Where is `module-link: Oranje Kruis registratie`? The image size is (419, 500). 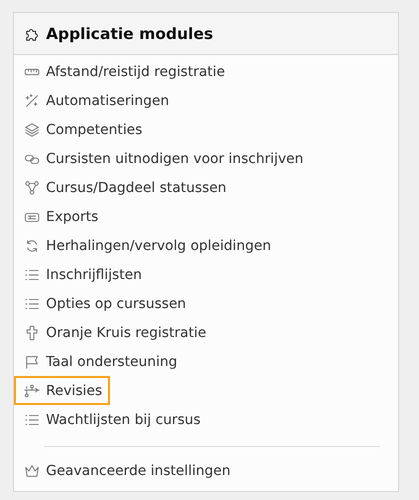
module-link: Oranje Kruis registratie is located at coordinates (114, 332).